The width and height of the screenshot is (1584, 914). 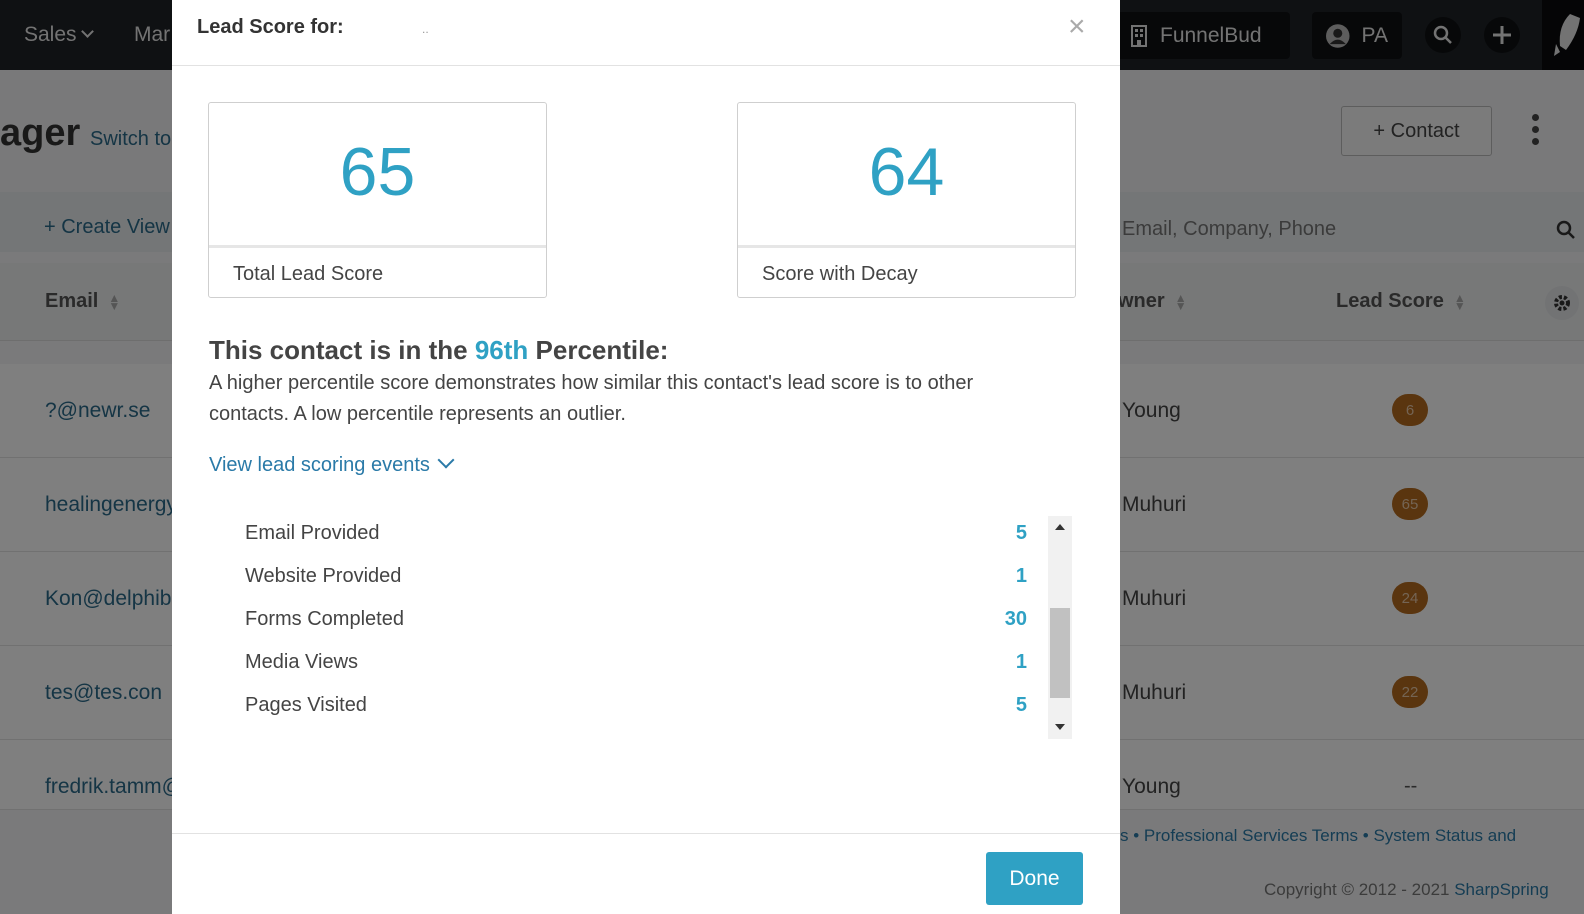 I want to click on contact-name: .., so click(x=425, y=29).